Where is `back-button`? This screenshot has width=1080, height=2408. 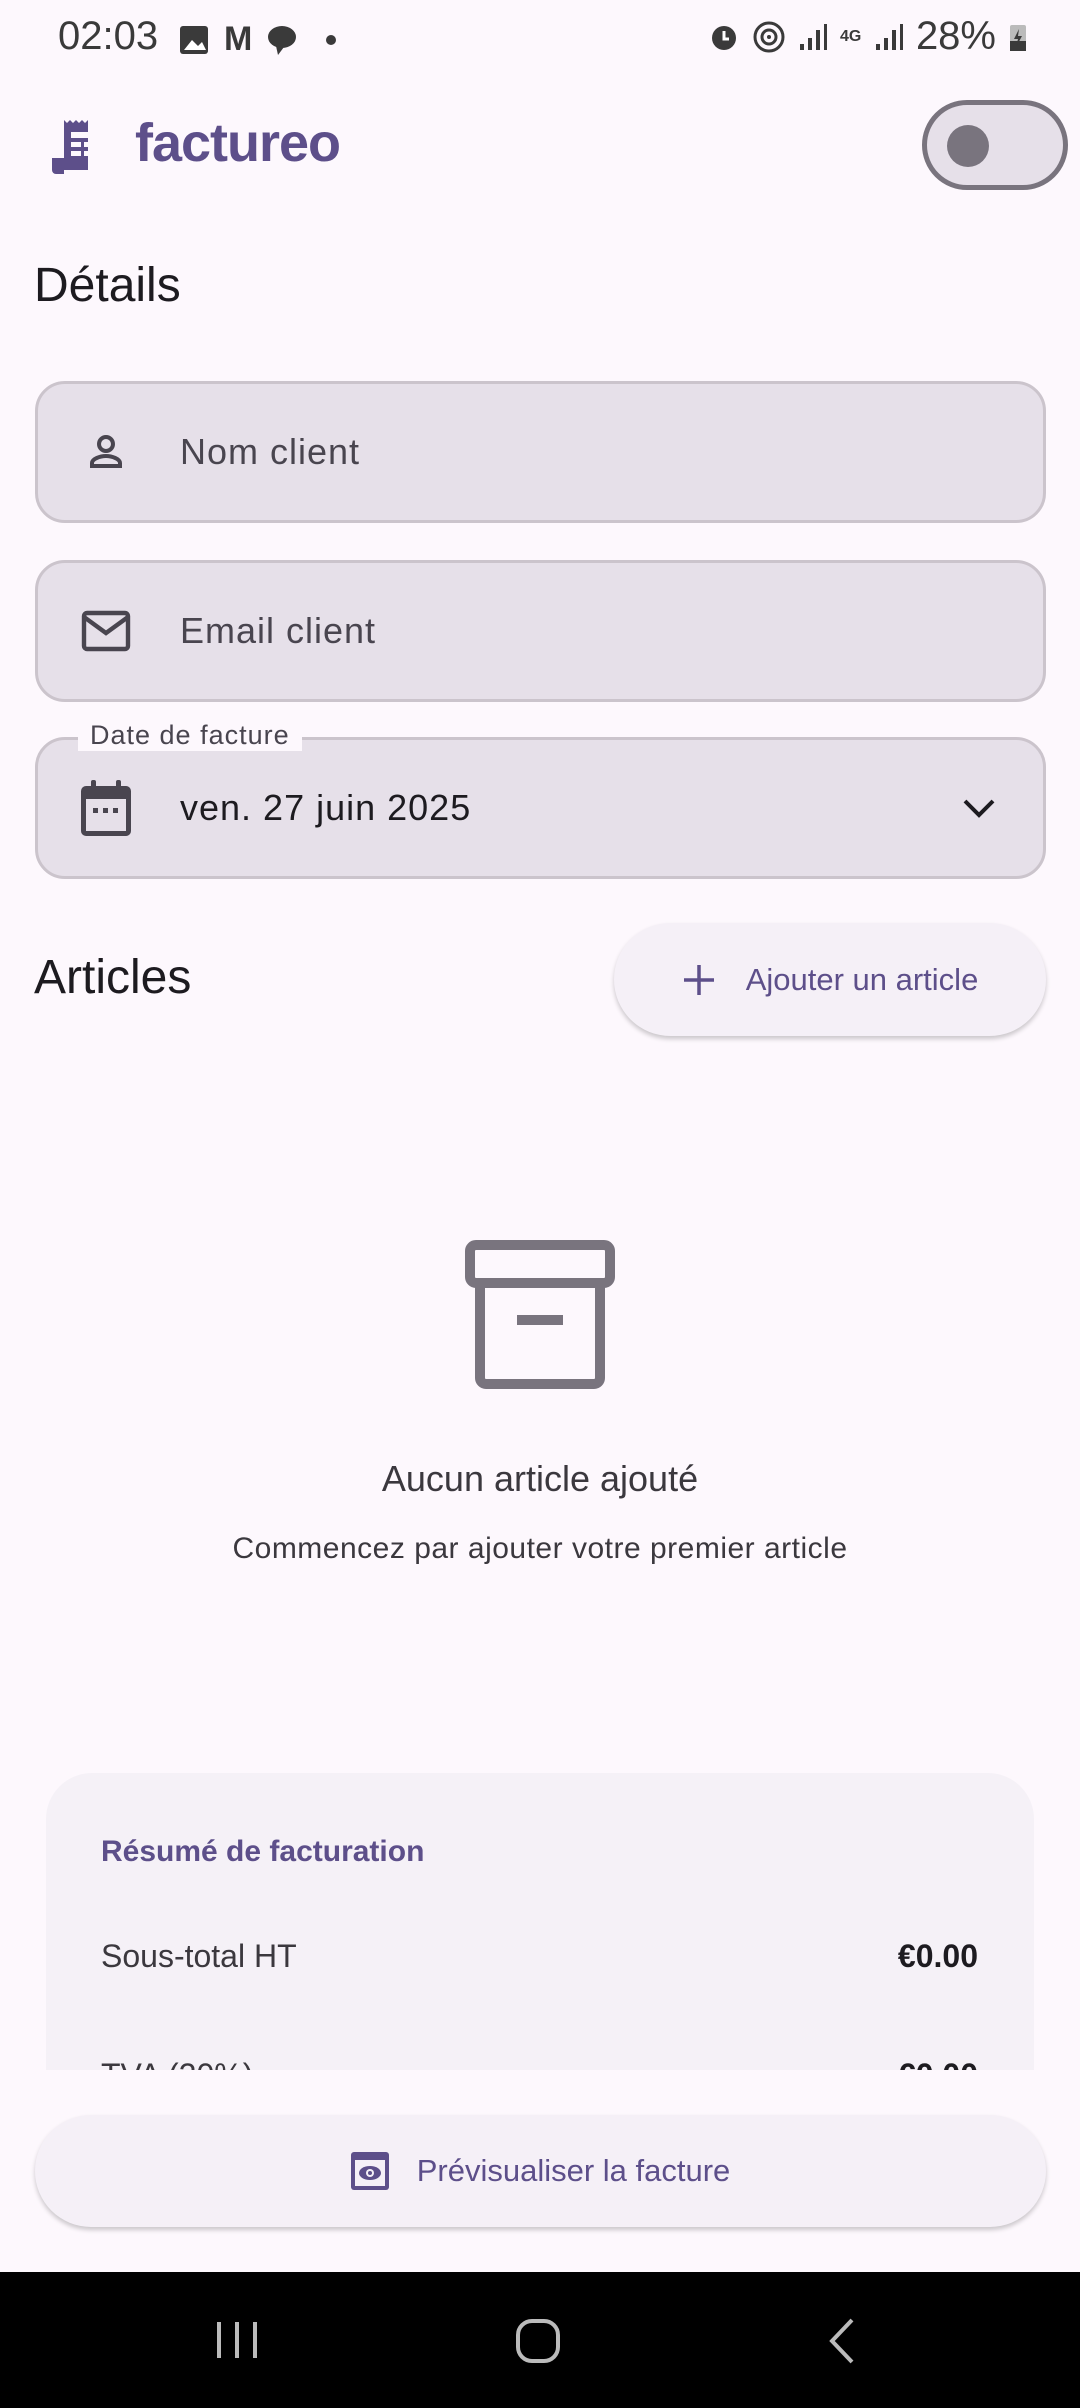 back-button is located at coordinates (842, 2341).